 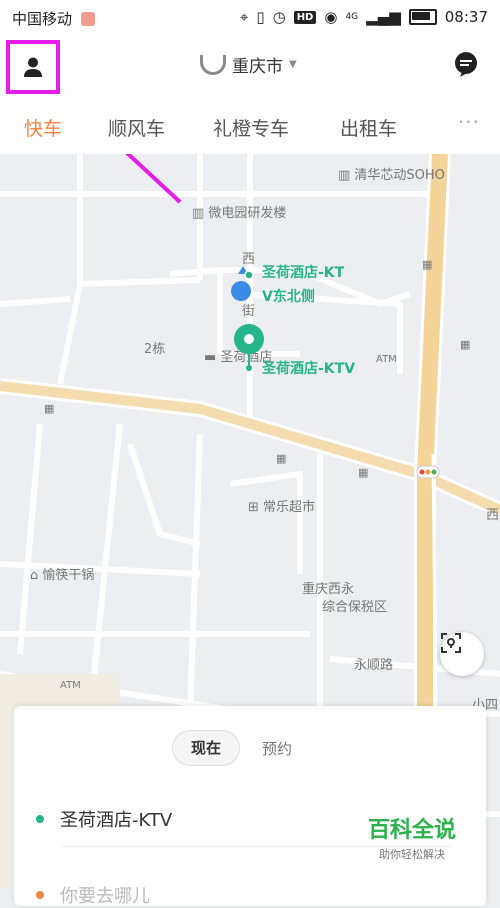 I want to click on city-name: 重庆市, so click(x=257, y=67).